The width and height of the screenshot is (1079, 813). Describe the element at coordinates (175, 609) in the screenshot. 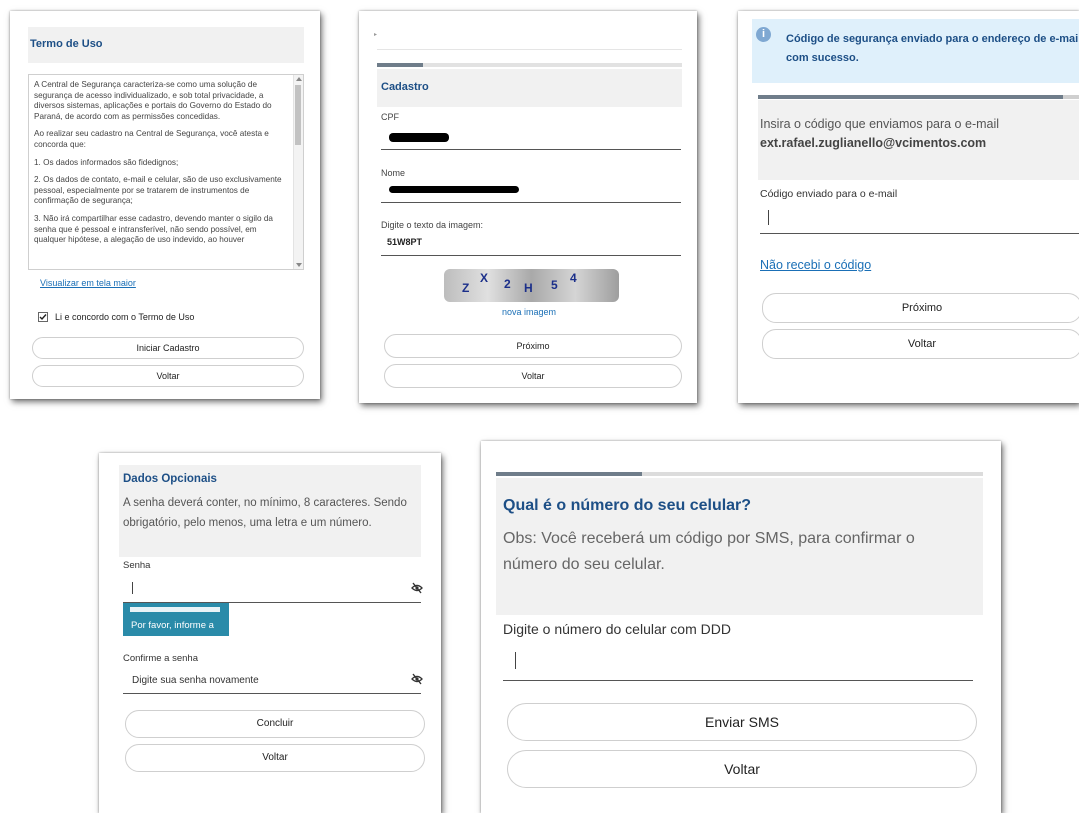

I see `tooltip-bar` at that location.